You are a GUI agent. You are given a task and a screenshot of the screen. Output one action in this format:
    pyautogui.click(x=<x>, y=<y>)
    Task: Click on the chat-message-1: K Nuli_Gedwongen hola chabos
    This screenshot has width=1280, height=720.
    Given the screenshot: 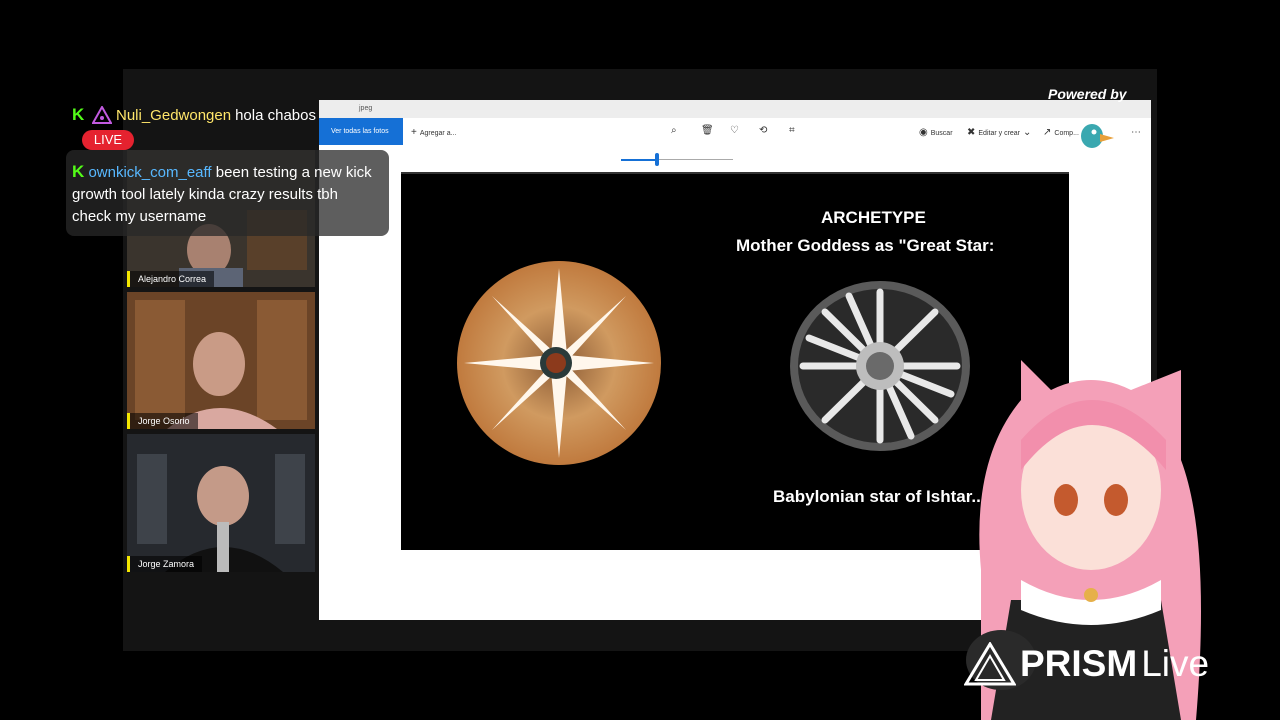 What is the action you would take?
    pyautogui.click(x=194, y=115)
    